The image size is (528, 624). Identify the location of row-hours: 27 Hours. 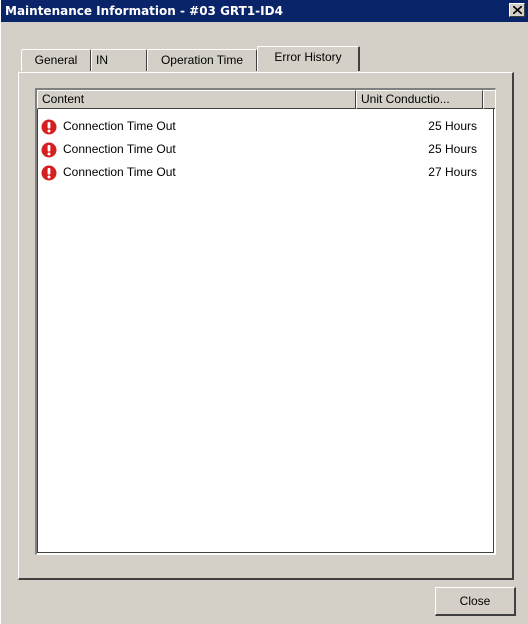
(452, 172).